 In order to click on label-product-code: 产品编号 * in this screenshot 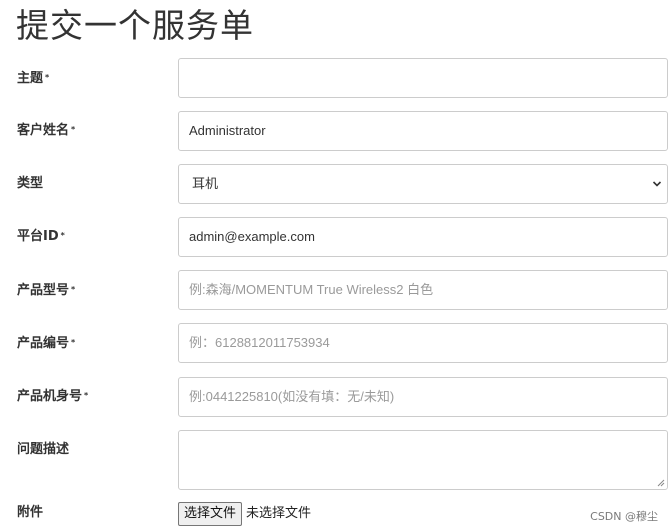, I will do `click(46, 344)`.